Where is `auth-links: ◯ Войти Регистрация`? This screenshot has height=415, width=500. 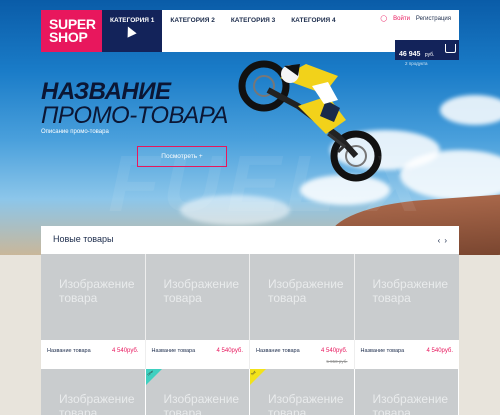
auth-links: ◯ Войти Регистрация is located at coordinates (415, 19).